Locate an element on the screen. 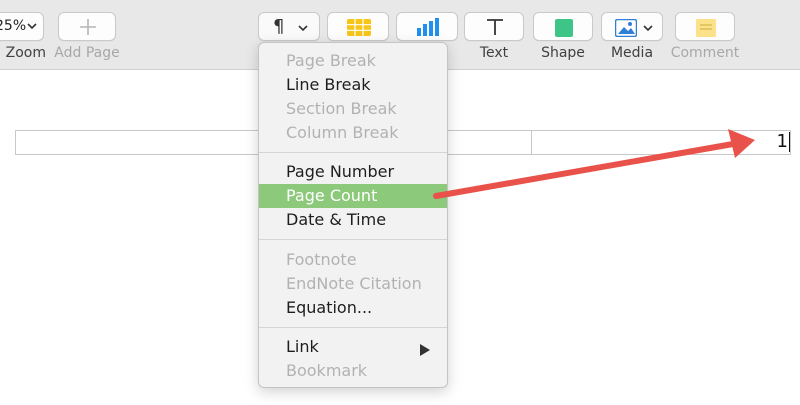 This screenshot has height=405, width=800. media-popup-button is located at coordinates (632, 26).